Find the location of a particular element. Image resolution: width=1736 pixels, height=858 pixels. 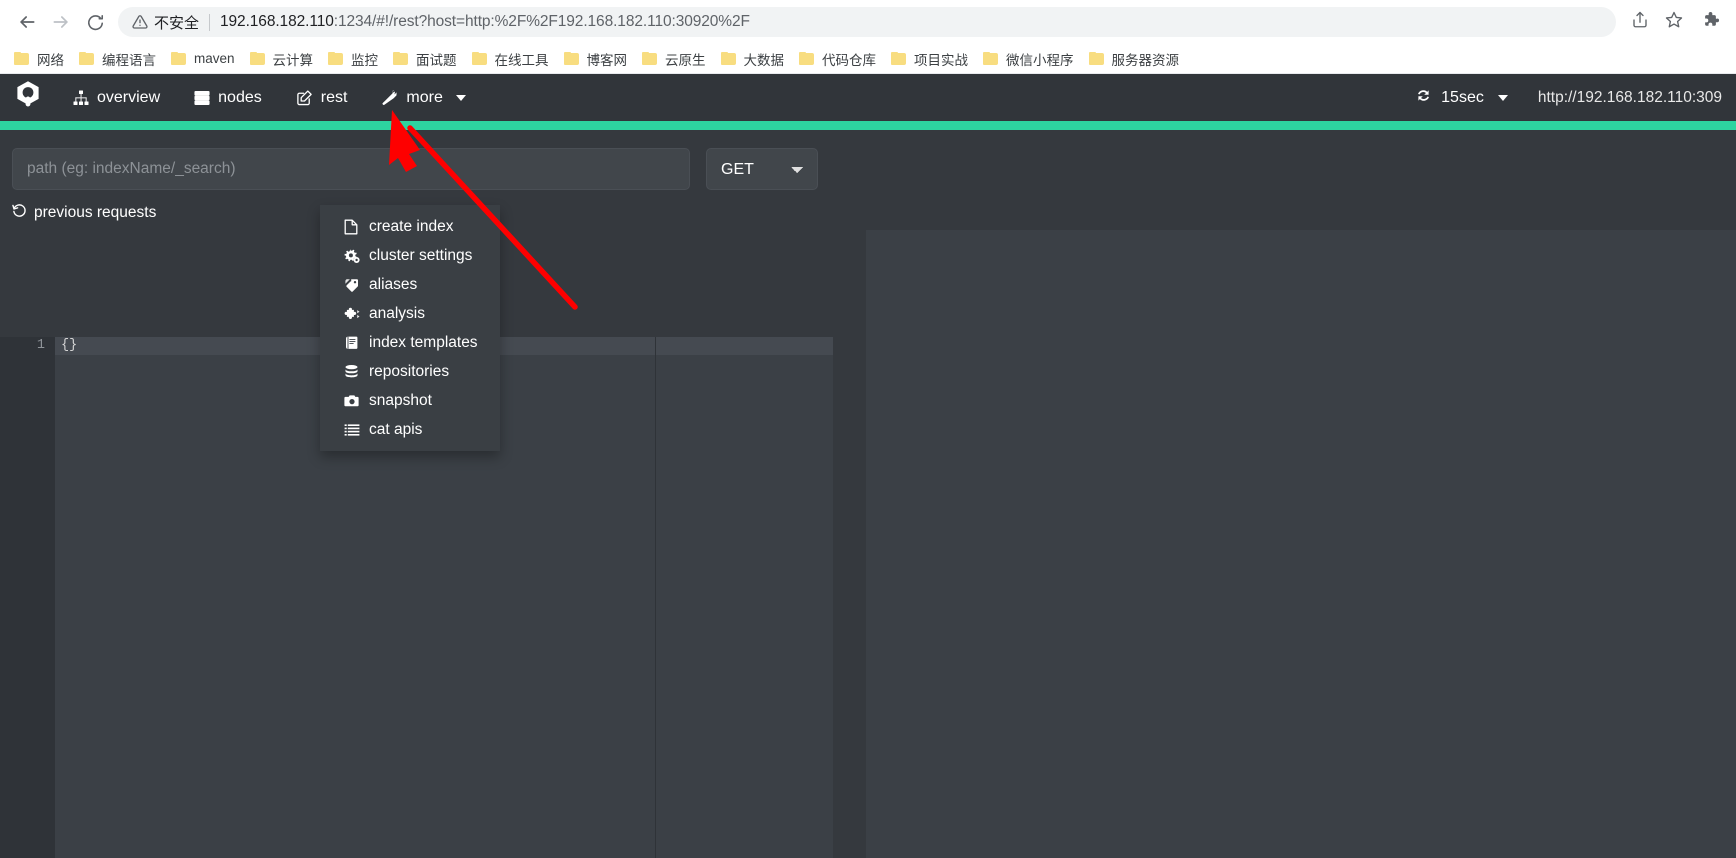

bookmark-label: 在线工具 is located at coordinates (521, 60).